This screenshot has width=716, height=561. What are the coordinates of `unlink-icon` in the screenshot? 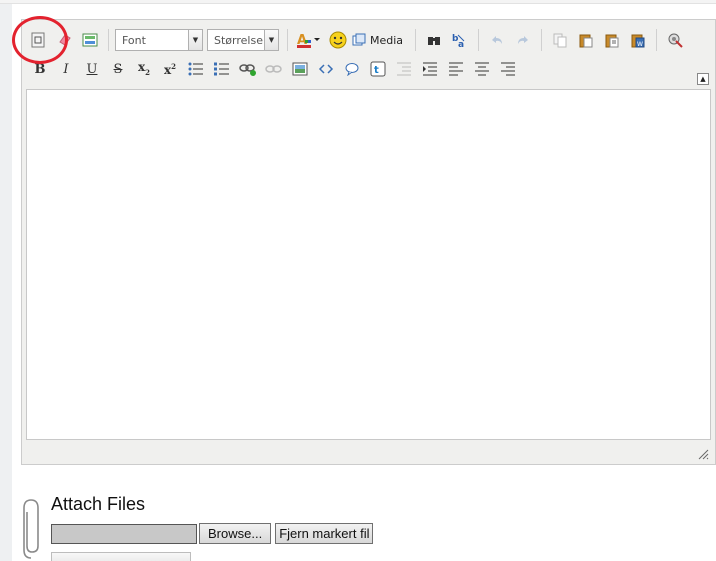 It's located at (273, 69).